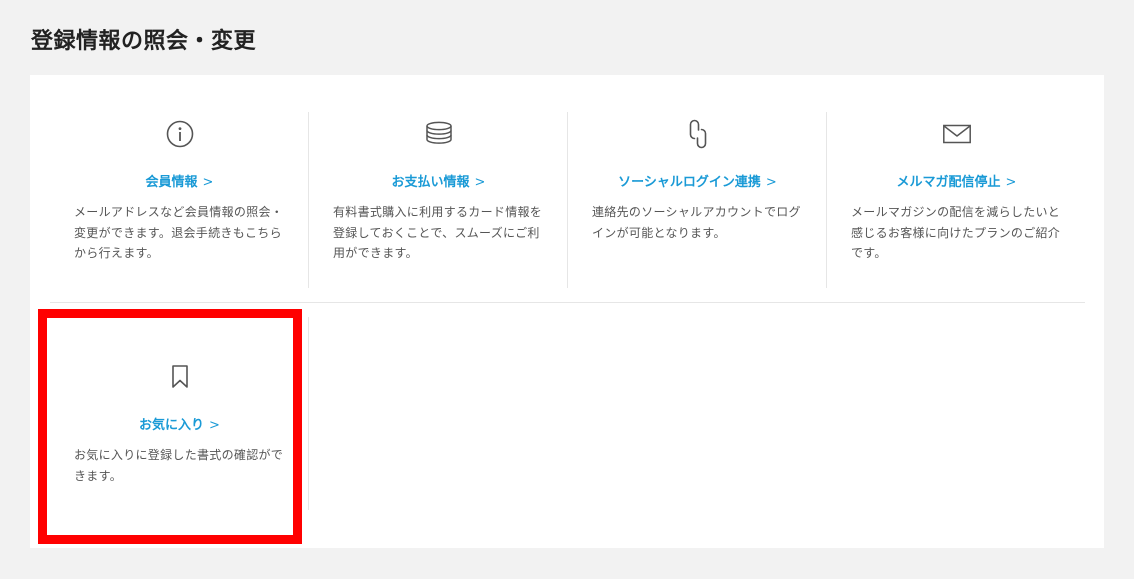  What do you see at coordinates (180, 377) in the screenshot?
I see `bookmark-icon` at bounding box center [180, 377].